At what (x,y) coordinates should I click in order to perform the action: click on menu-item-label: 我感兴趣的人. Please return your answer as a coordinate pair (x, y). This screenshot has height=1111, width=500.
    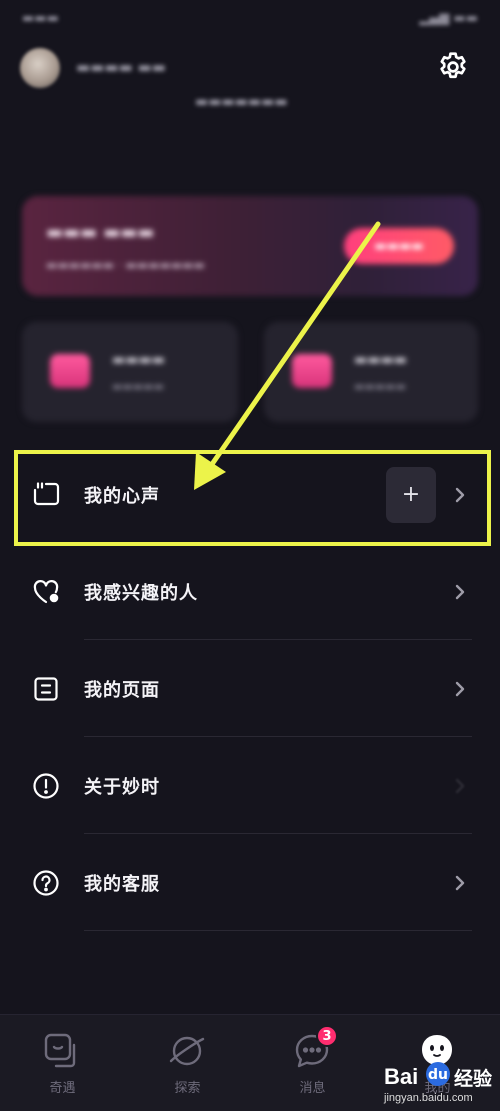
    Looking at the image, I should click on (141, 593).